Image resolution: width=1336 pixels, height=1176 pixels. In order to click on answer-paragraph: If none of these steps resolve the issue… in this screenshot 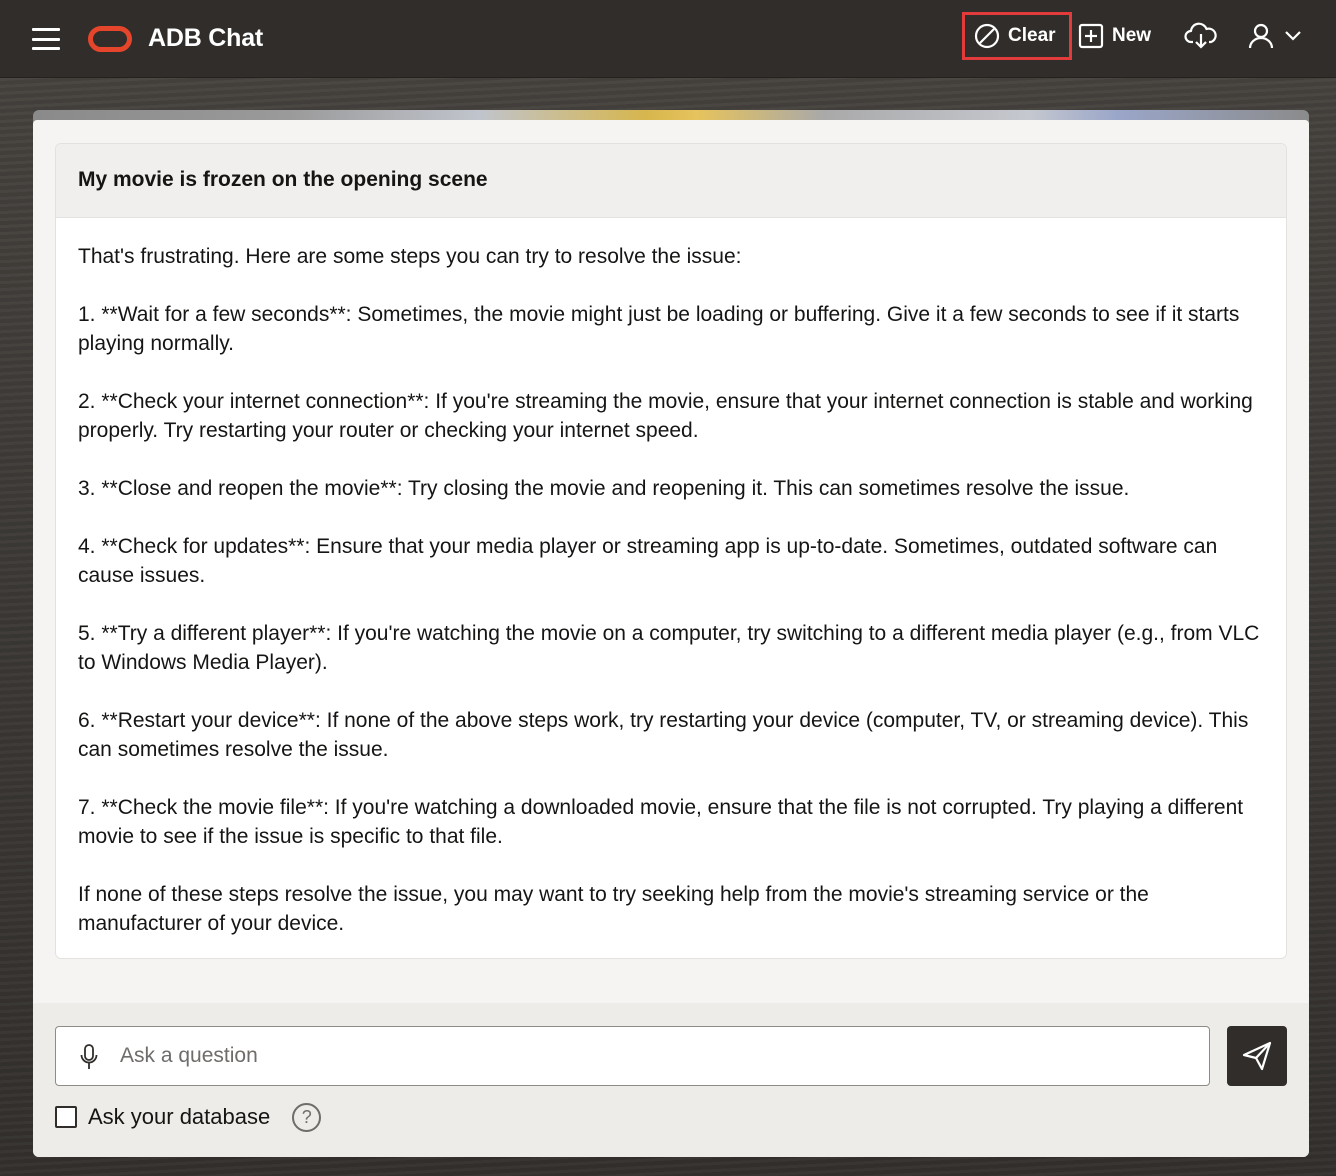, I will do `click(613, 909)`.